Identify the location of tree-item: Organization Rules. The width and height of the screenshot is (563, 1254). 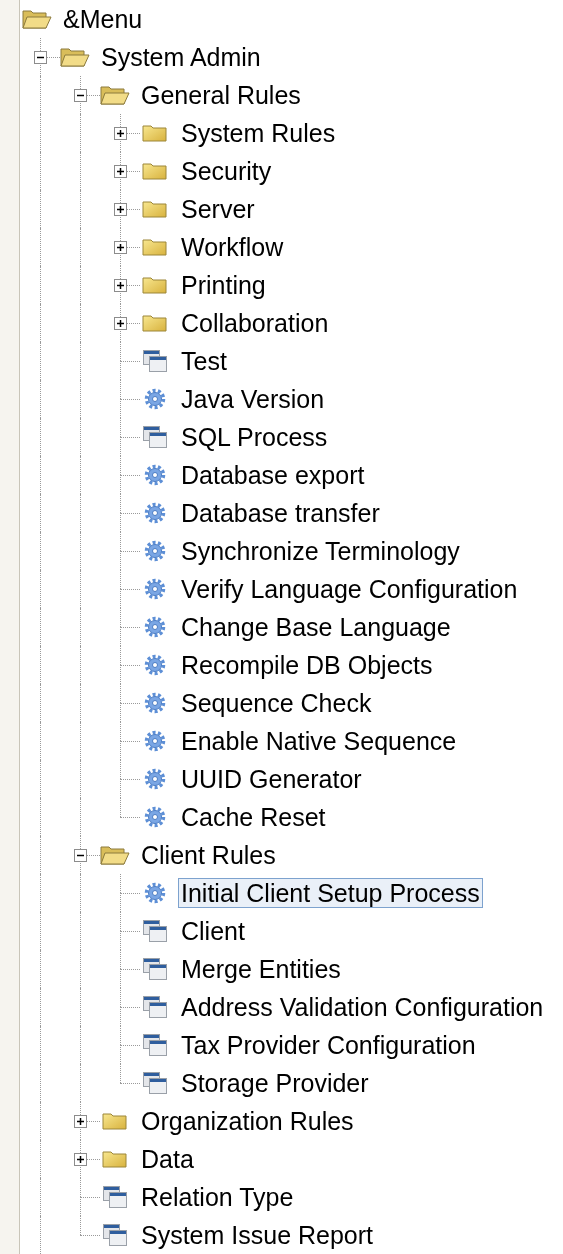
(247, 1121).